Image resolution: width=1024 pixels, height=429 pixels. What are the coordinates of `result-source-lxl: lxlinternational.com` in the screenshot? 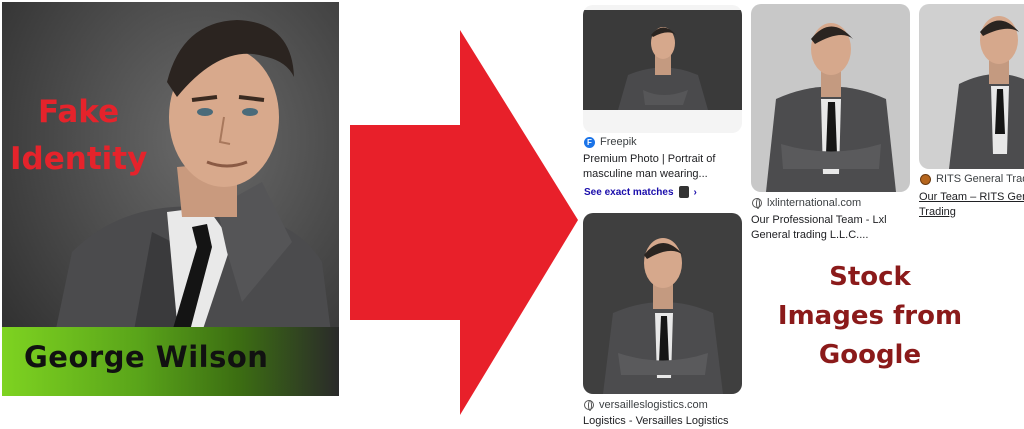 It's located at (806, 203).